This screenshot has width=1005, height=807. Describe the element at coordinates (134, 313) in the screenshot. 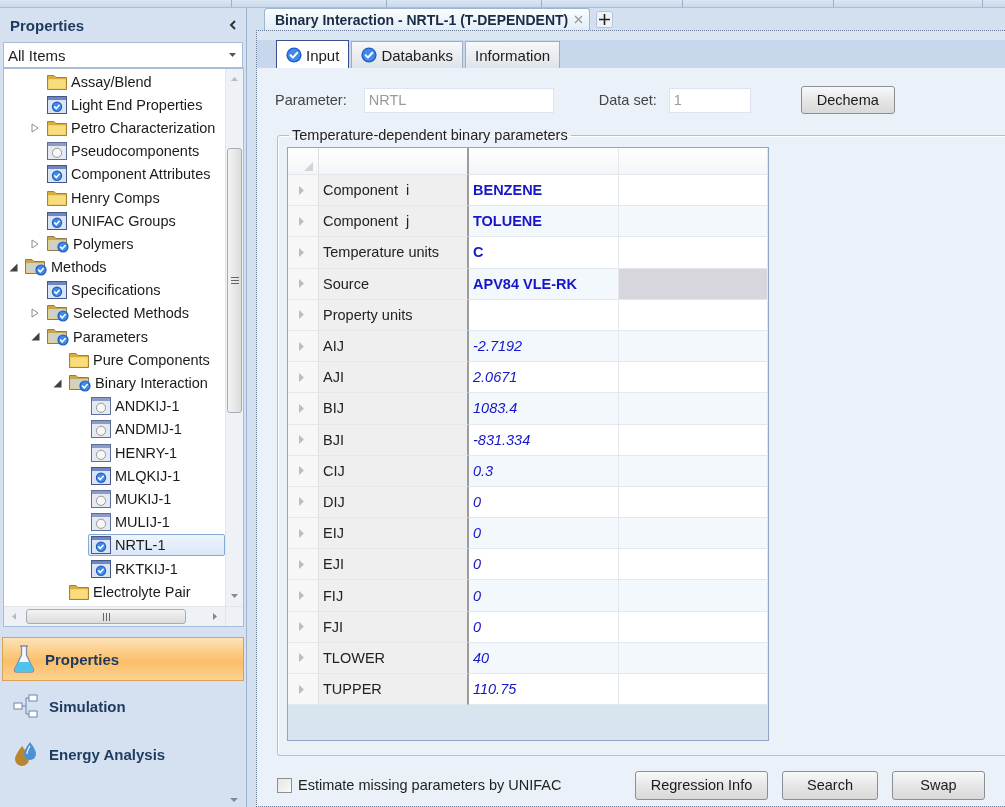

I see `tree-item: Selected Methods` at that location.